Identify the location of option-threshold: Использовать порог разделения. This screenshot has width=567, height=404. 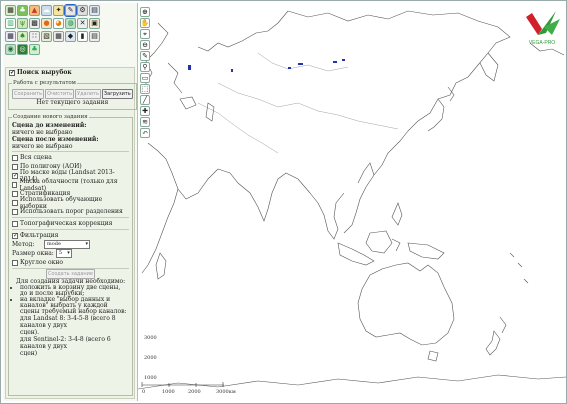
(70, 211).